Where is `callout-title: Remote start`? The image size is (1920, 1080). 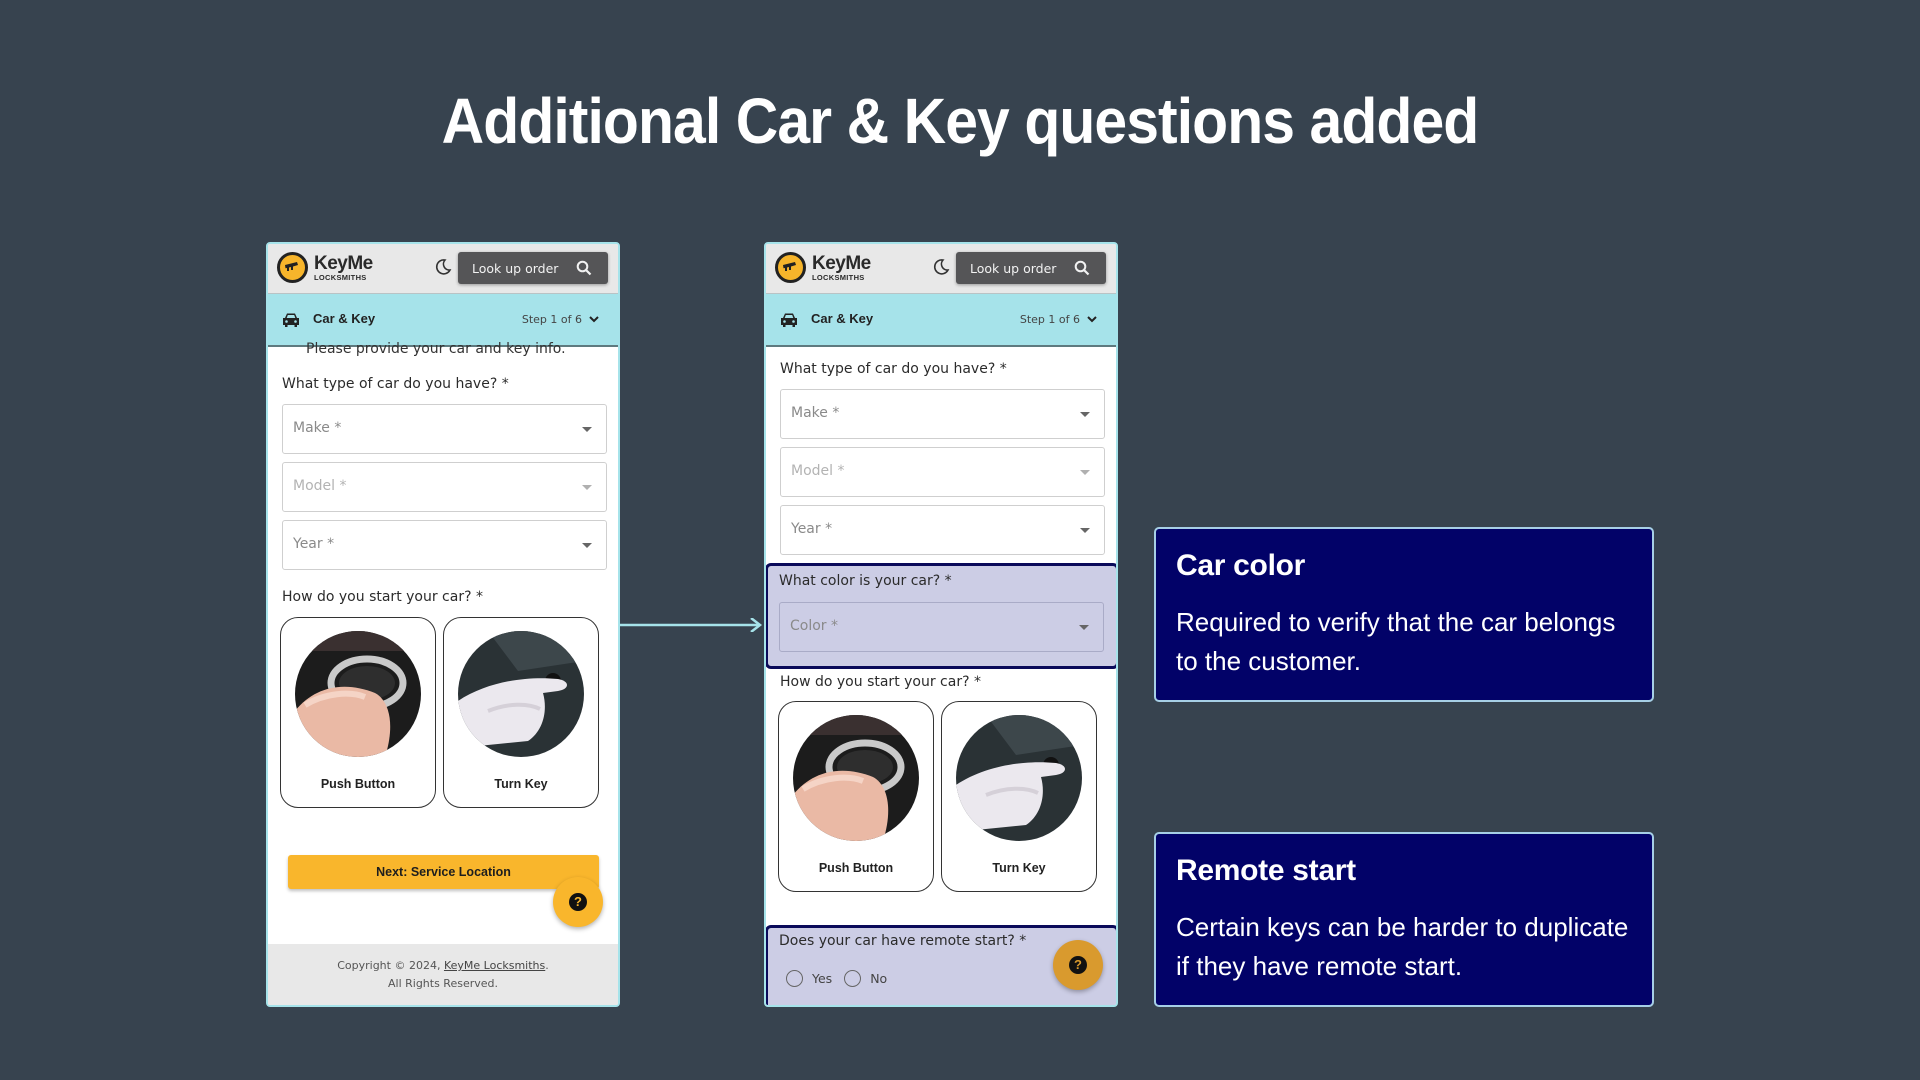
callout-title: Remote start is located at coordinates (1266, 870).